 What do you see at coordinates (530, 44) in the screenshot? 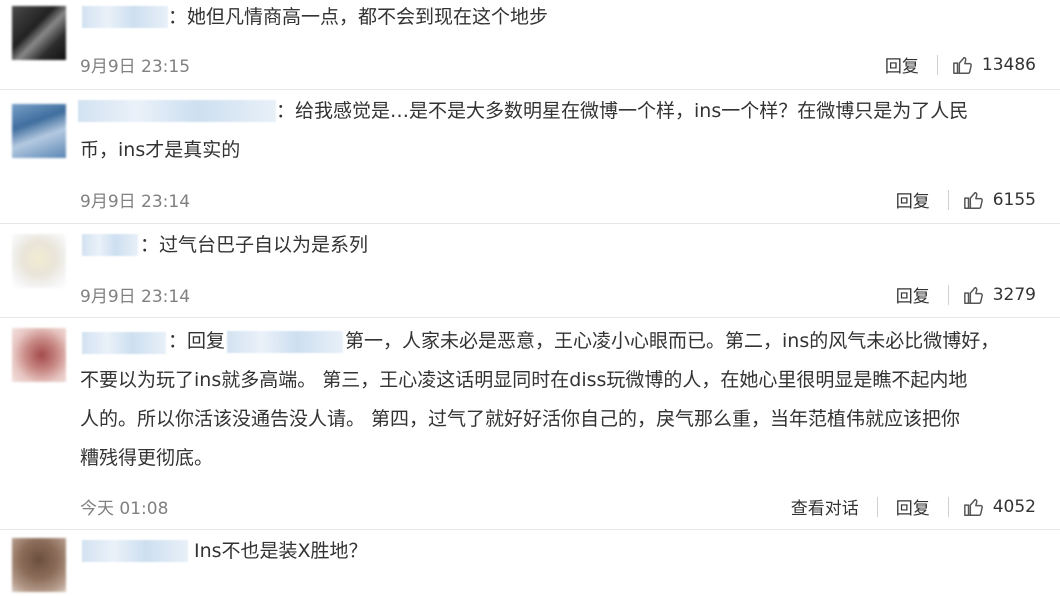
I see `comment-item: ：她但凡情商高一点，都不会到现在这个地步 9月9日 23:15 回复 13486` at bounding box center [530, 44].